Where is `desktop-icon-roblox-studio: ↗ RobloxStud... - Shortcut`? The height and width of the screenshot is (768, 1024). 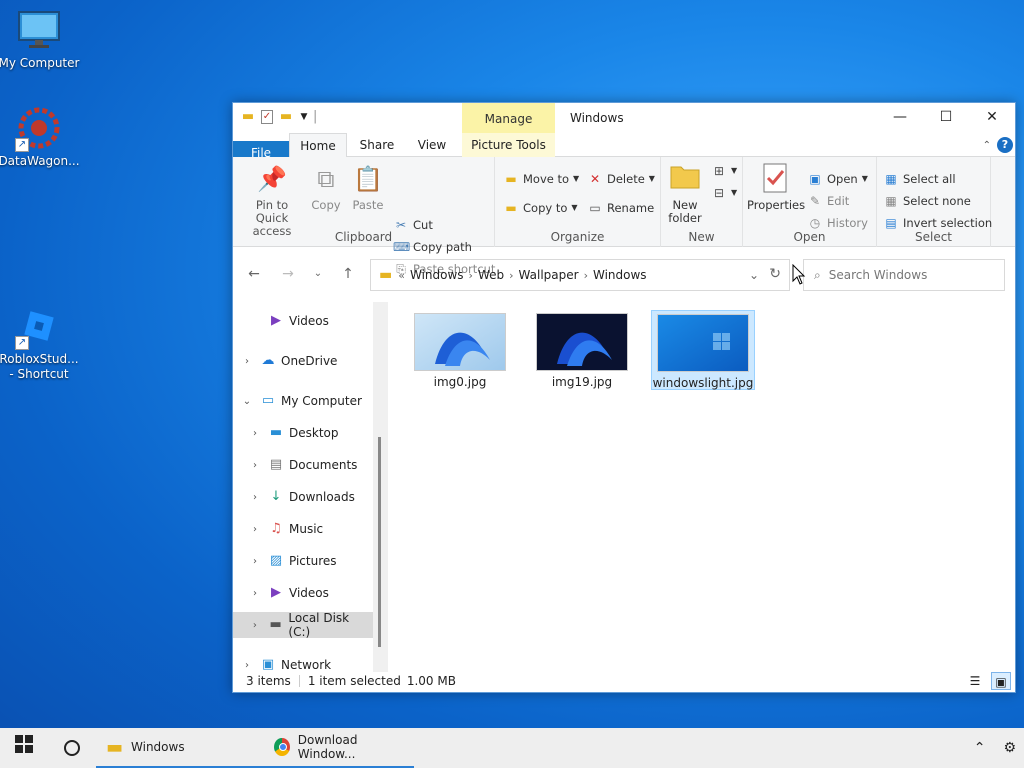
desktop-icon-roblox-studio: ↗ RobloxStud... - Shortcut is located at coordinates (40, 343).